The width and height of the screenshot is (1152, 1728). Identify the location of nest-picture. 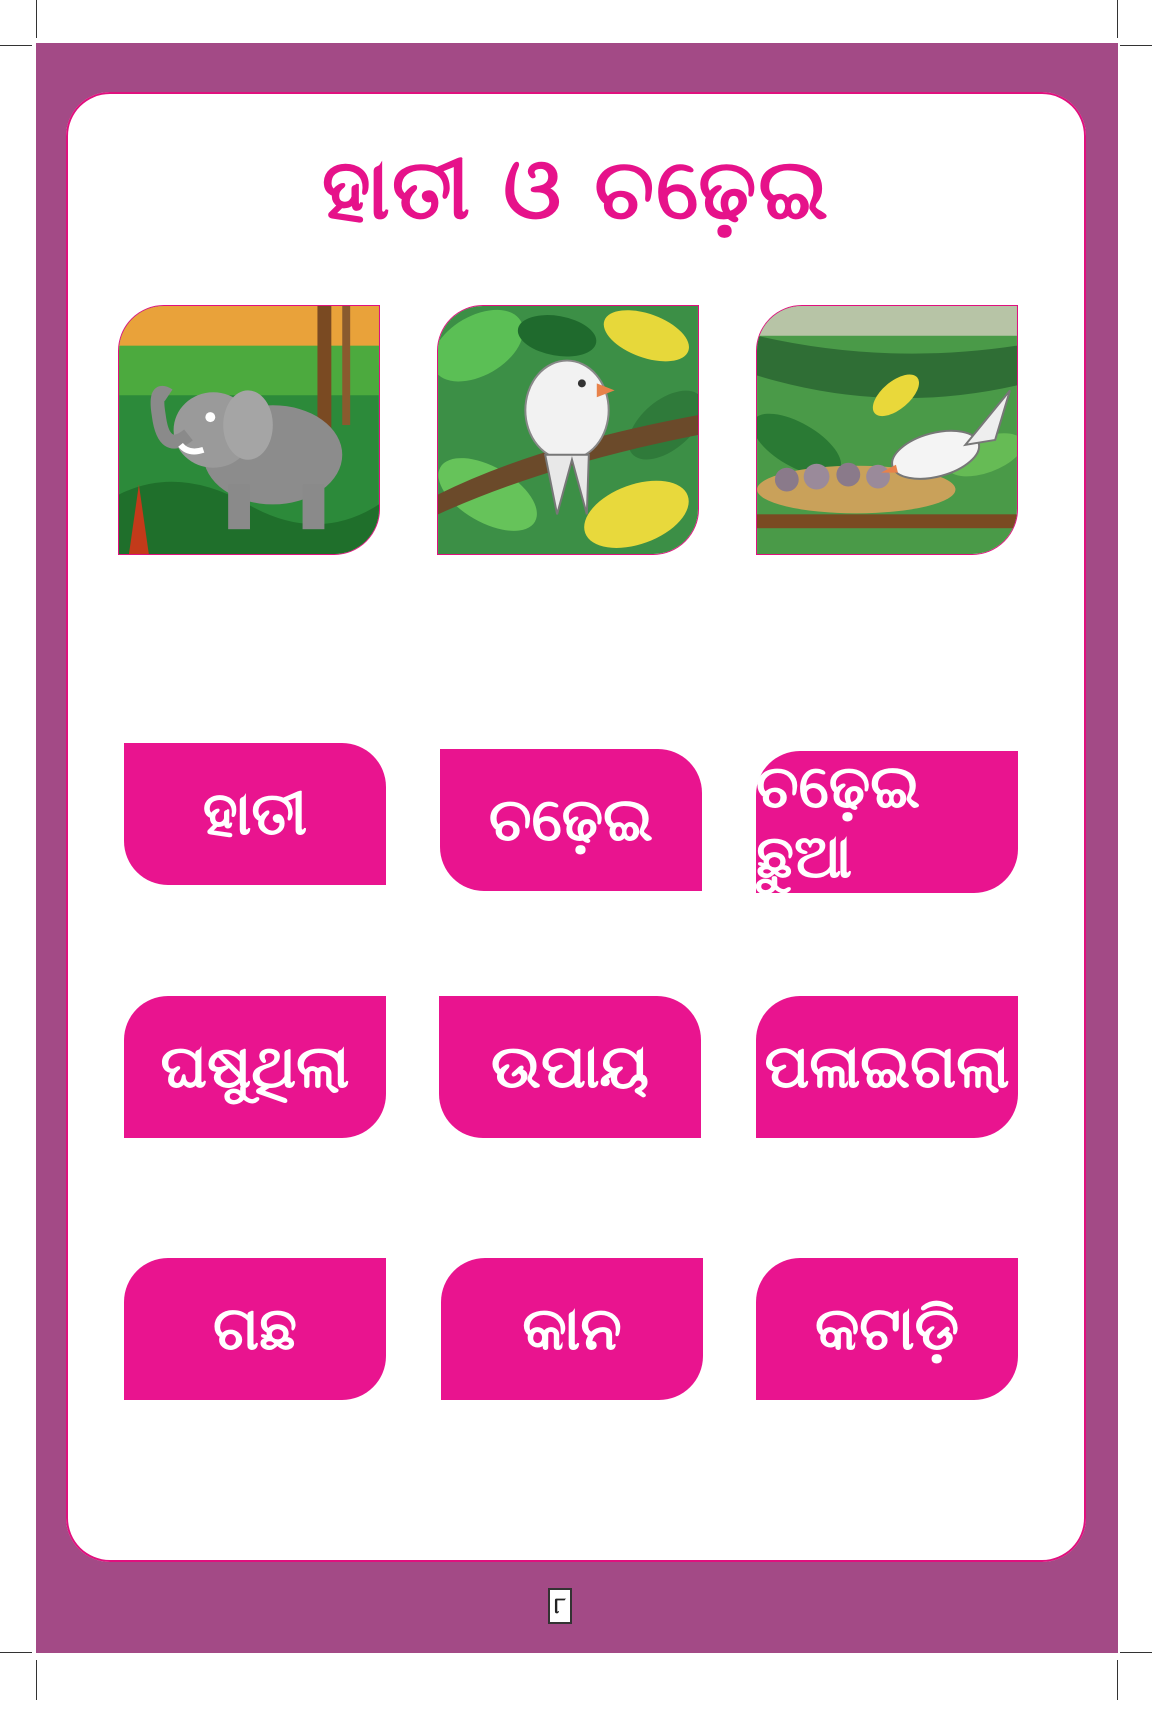
(887, 430).